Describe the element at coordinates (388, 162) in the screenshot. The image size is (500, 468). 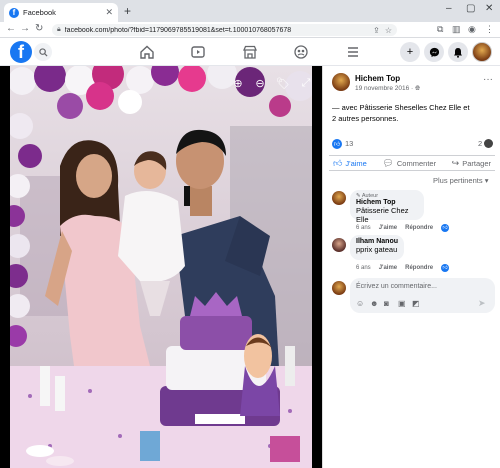
I see `comment-icon: 💬︎` at that location.